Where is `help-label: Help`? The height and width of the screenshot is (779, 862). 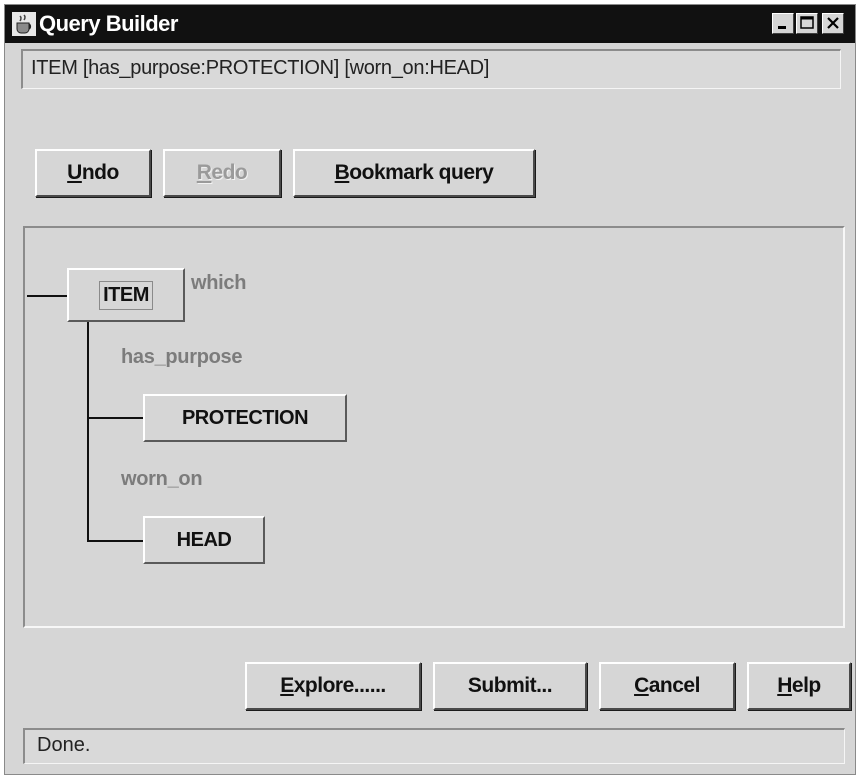 help-label: Help is located at coordinates (799, 685).